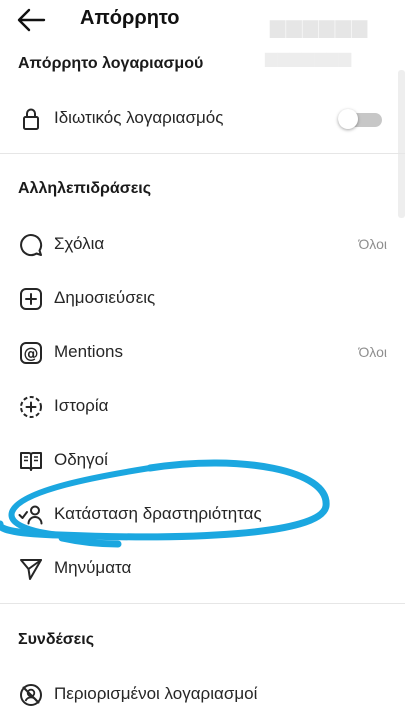  What do you see at coordinates (202, 406) in the screenshot?
I see `interaction-row-story: Ιστορία` at bounding box center [202, 406].